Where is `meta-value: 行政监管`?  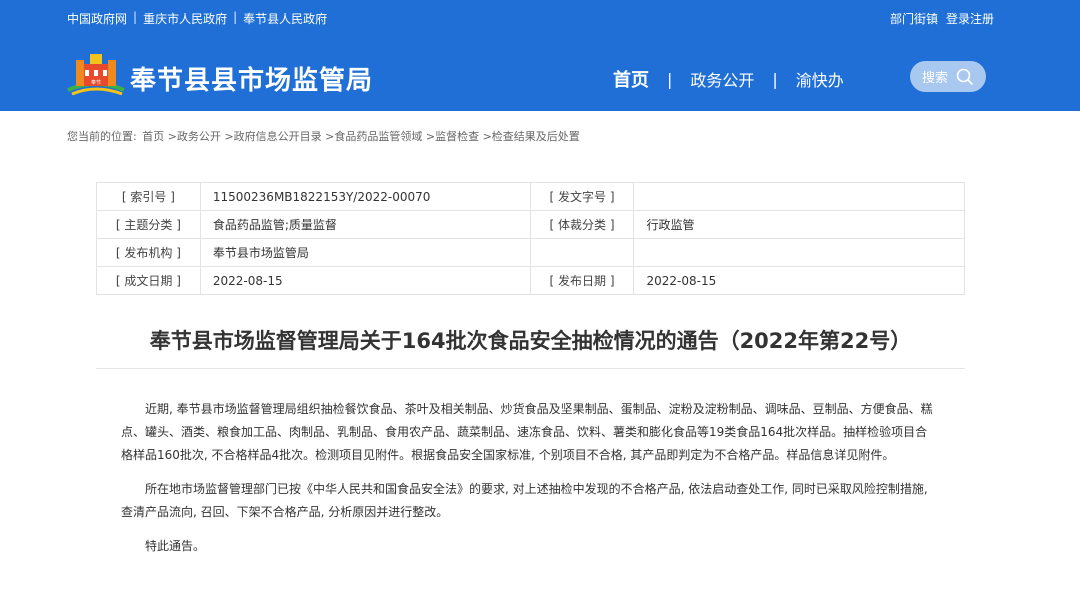
meta-value: 行政监管 is located at coordinates (799, 224).